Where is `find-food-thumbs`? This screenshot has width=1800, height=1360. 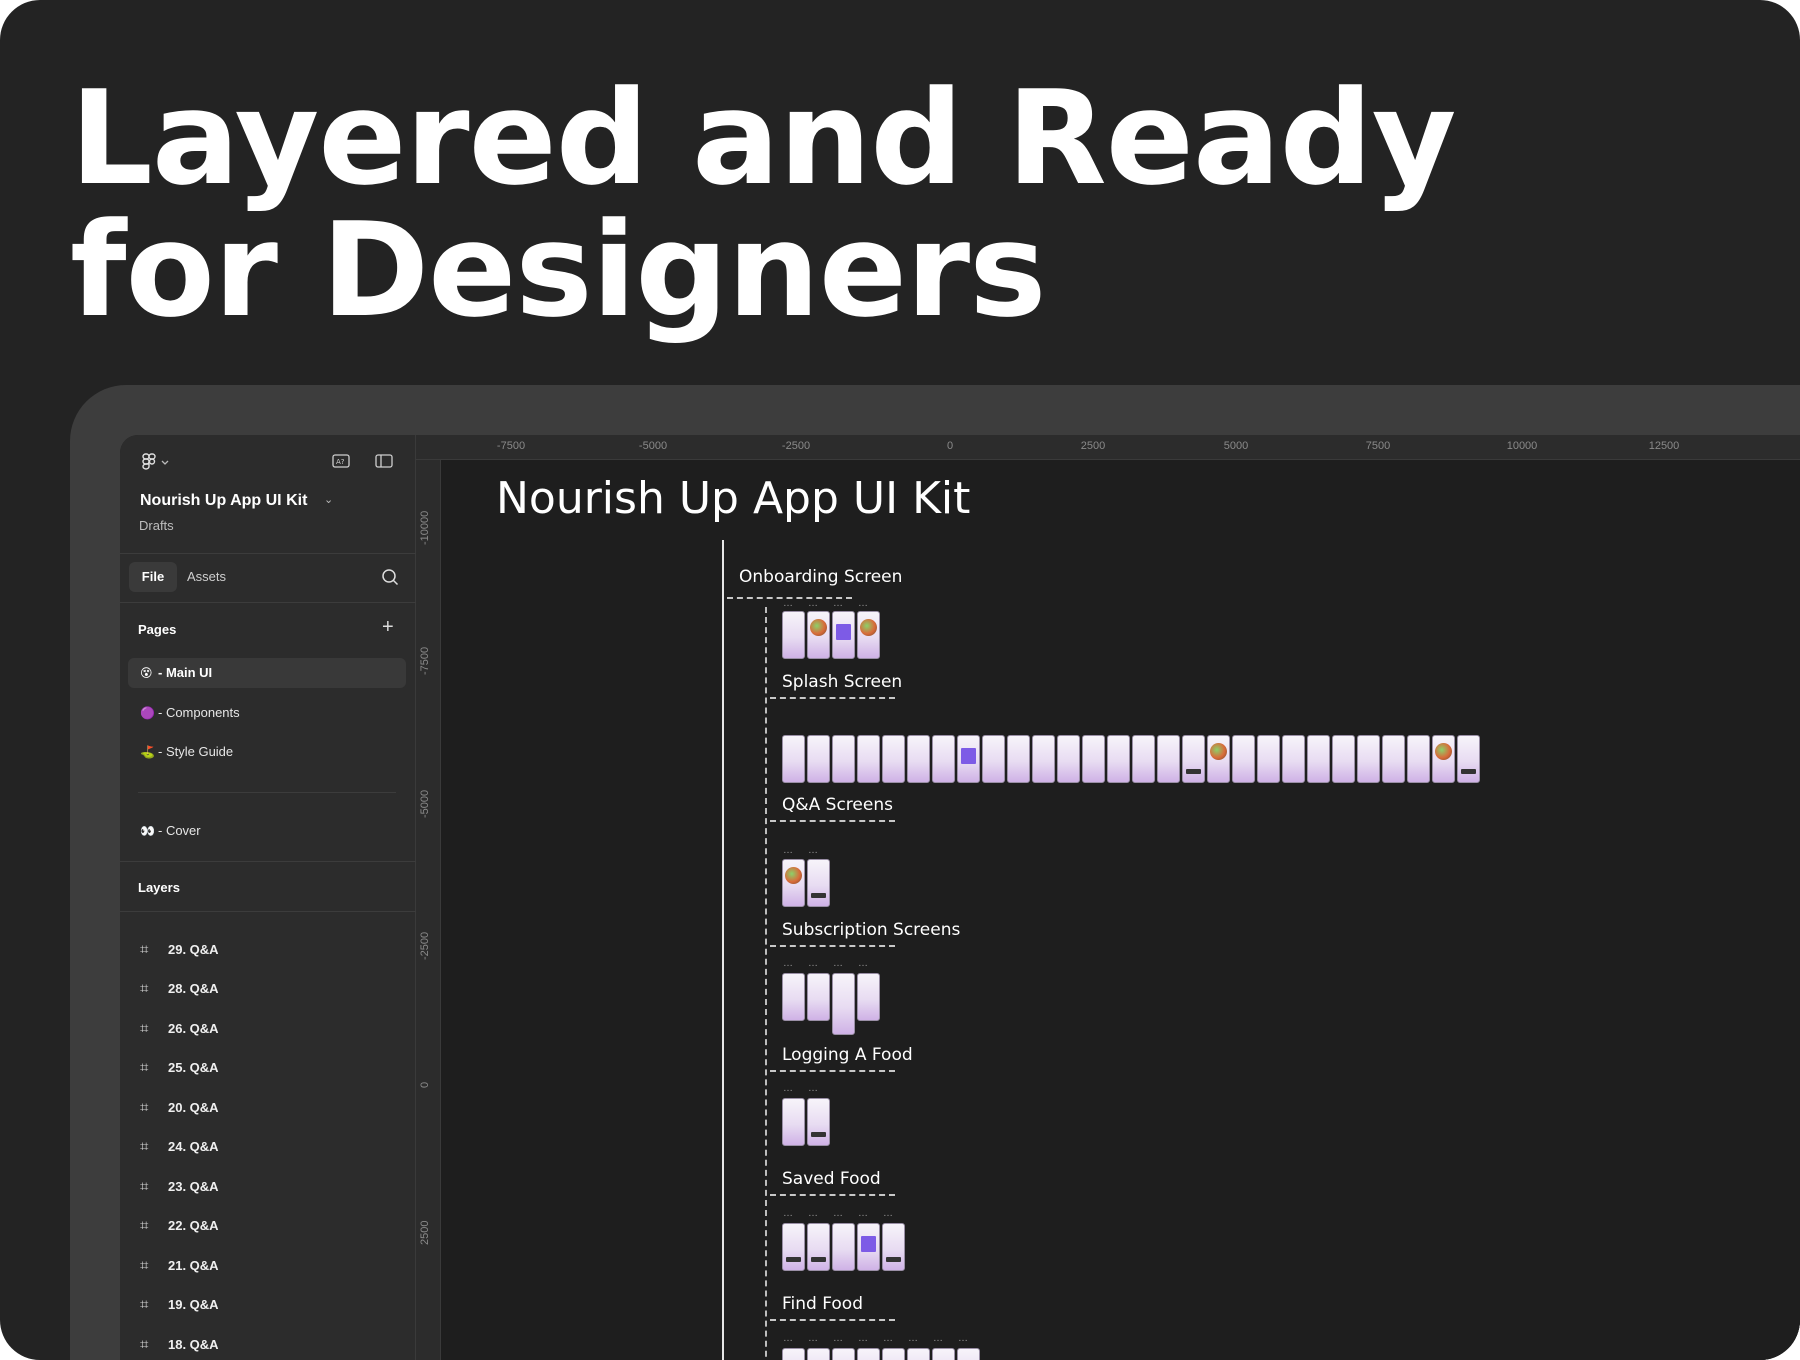
find-food-thumbs is located at coordinates (843, 1247).